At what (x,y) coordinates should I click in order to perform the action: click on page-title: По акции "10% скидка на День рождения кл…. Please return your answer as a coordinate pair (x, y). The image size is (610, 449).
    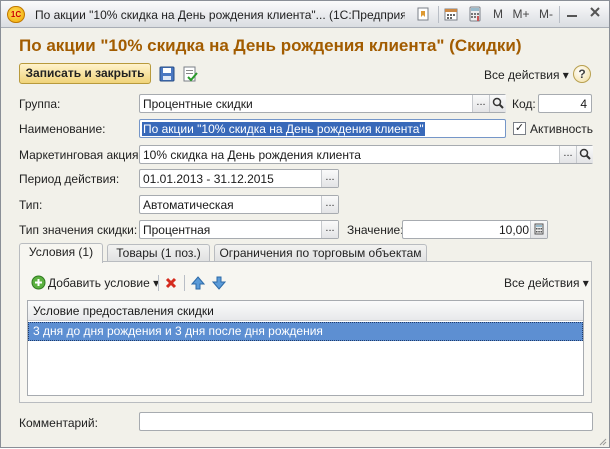
    Looking at the image, I should click on (270, 45).